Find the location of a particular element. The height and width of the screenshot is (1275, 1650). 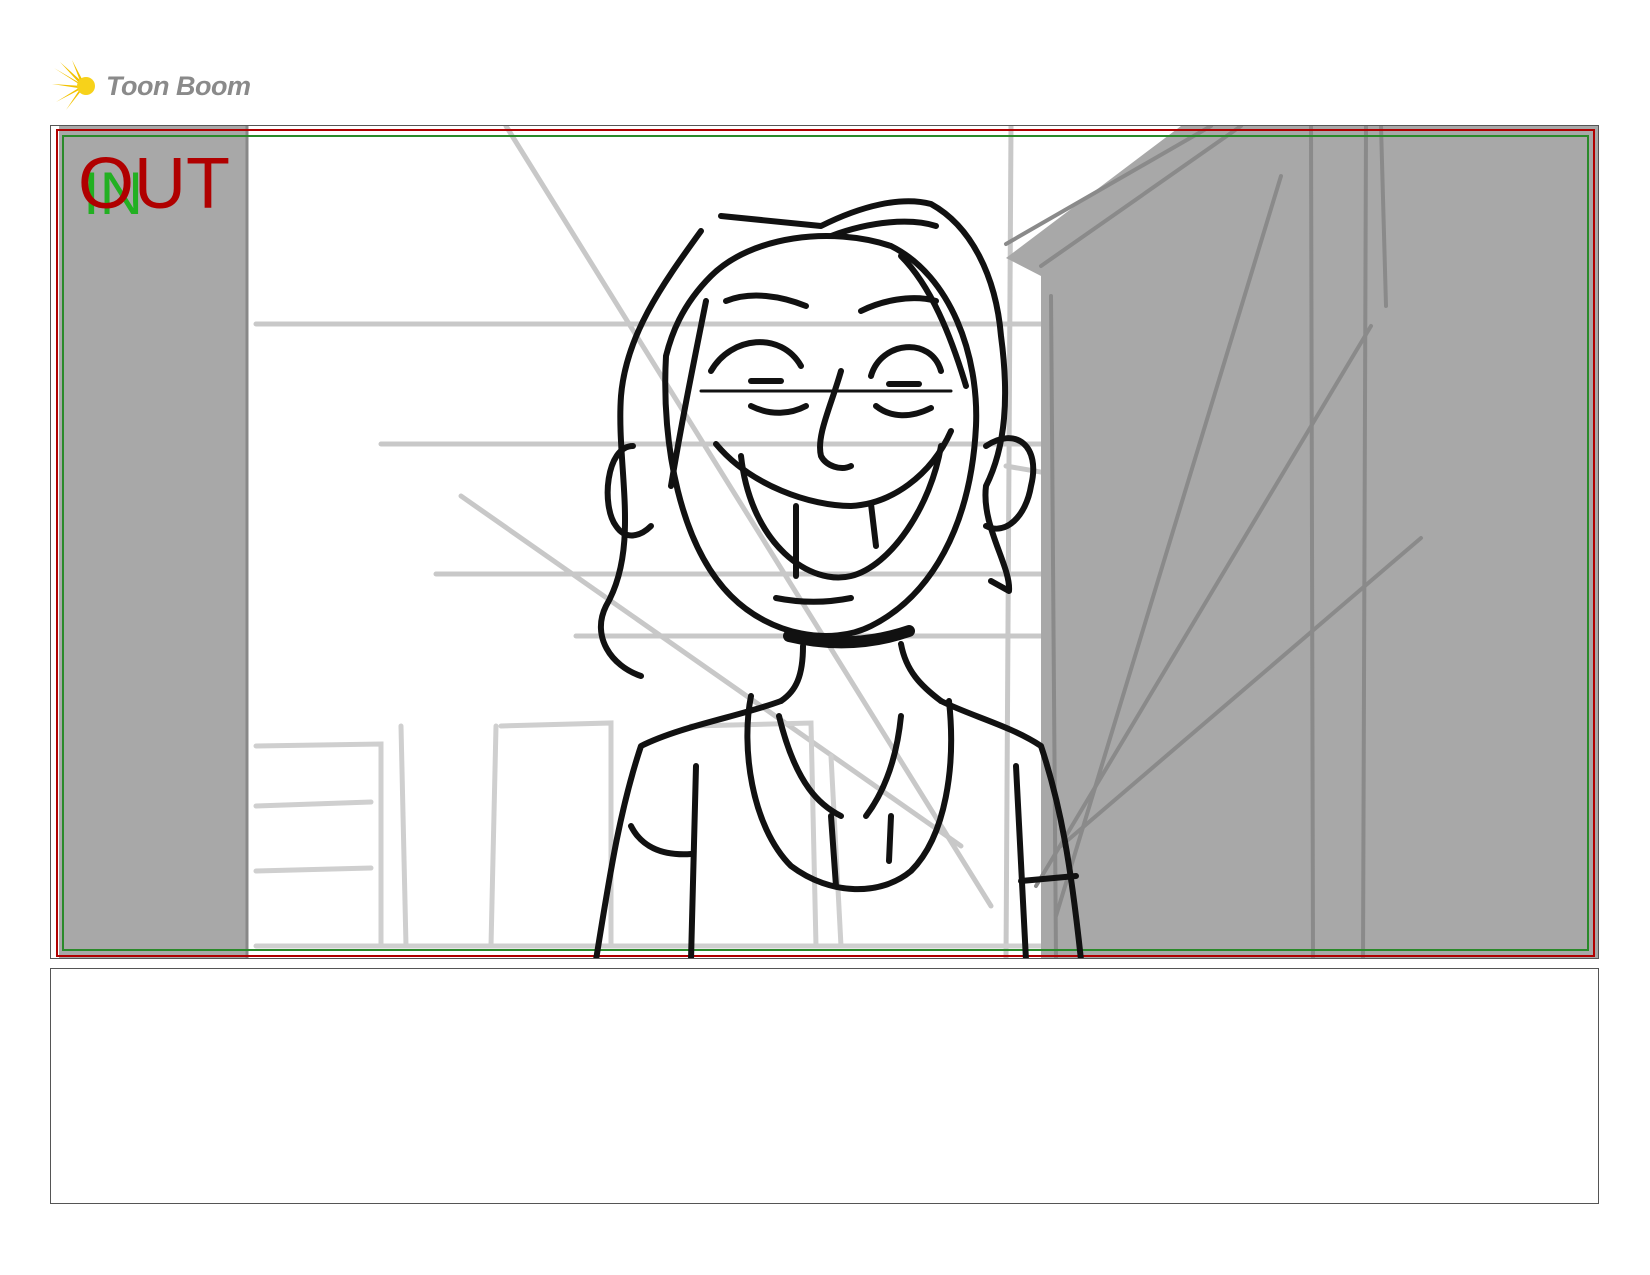

sunburst-logo-icon is located at coordinates (73, 85).